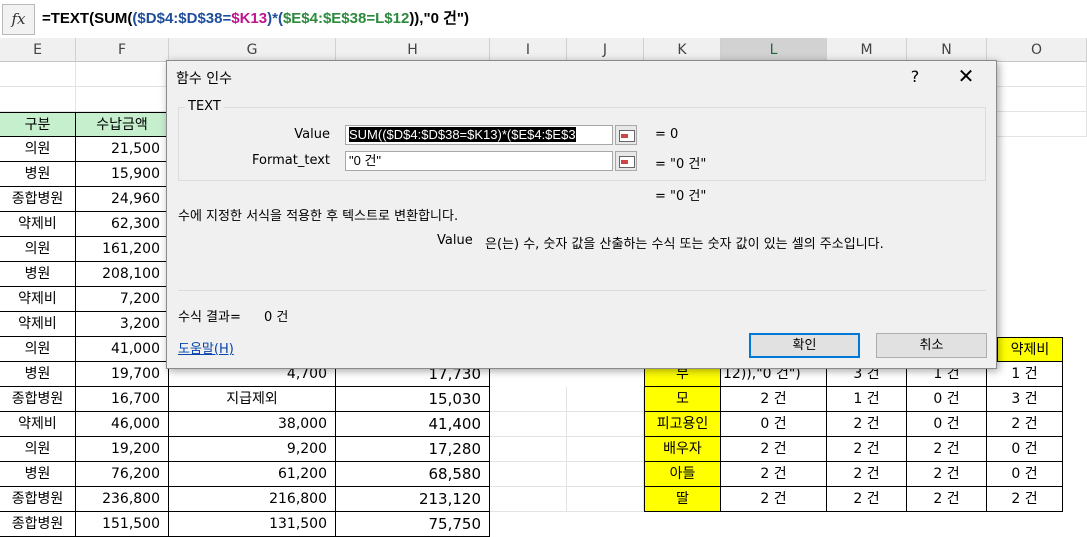 Image resolution: width=1087 pixels, height=537 pixels. What do you see at coordinates (18, 19) in the screenshot?
I see `insert-function-button: fx` at bounding box center [18, 19].